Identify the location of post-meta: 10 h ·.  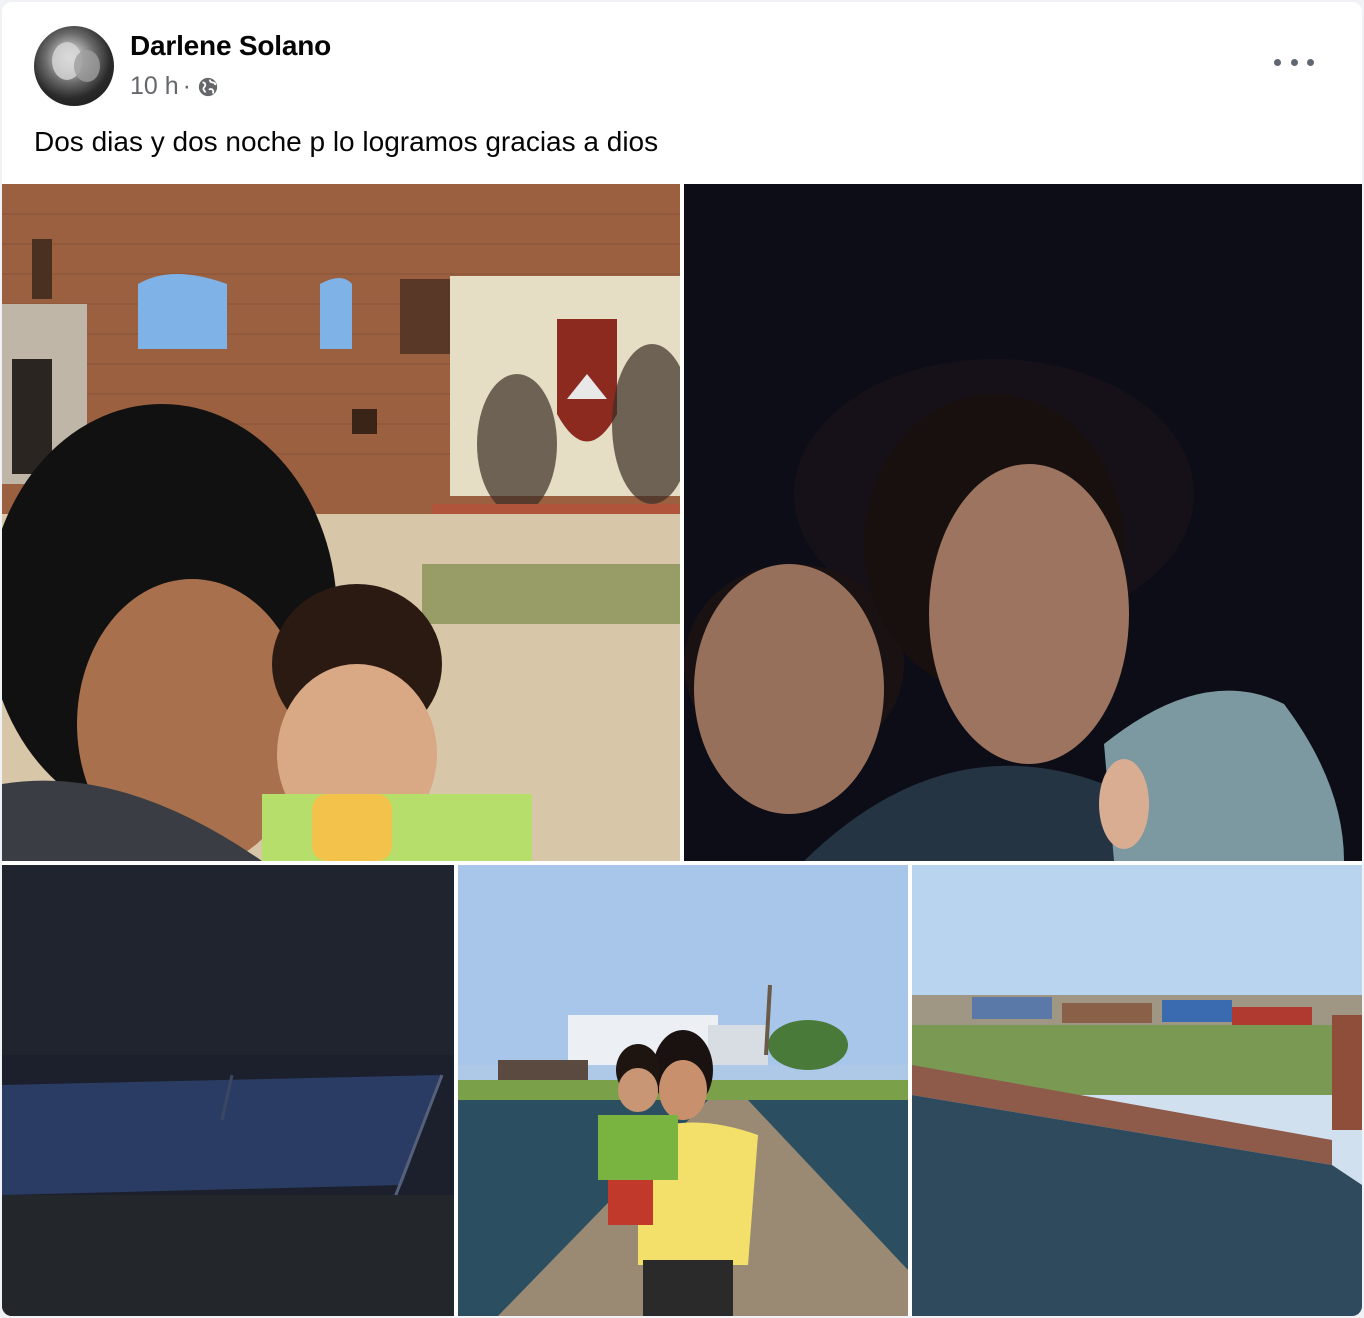
(174, 86).